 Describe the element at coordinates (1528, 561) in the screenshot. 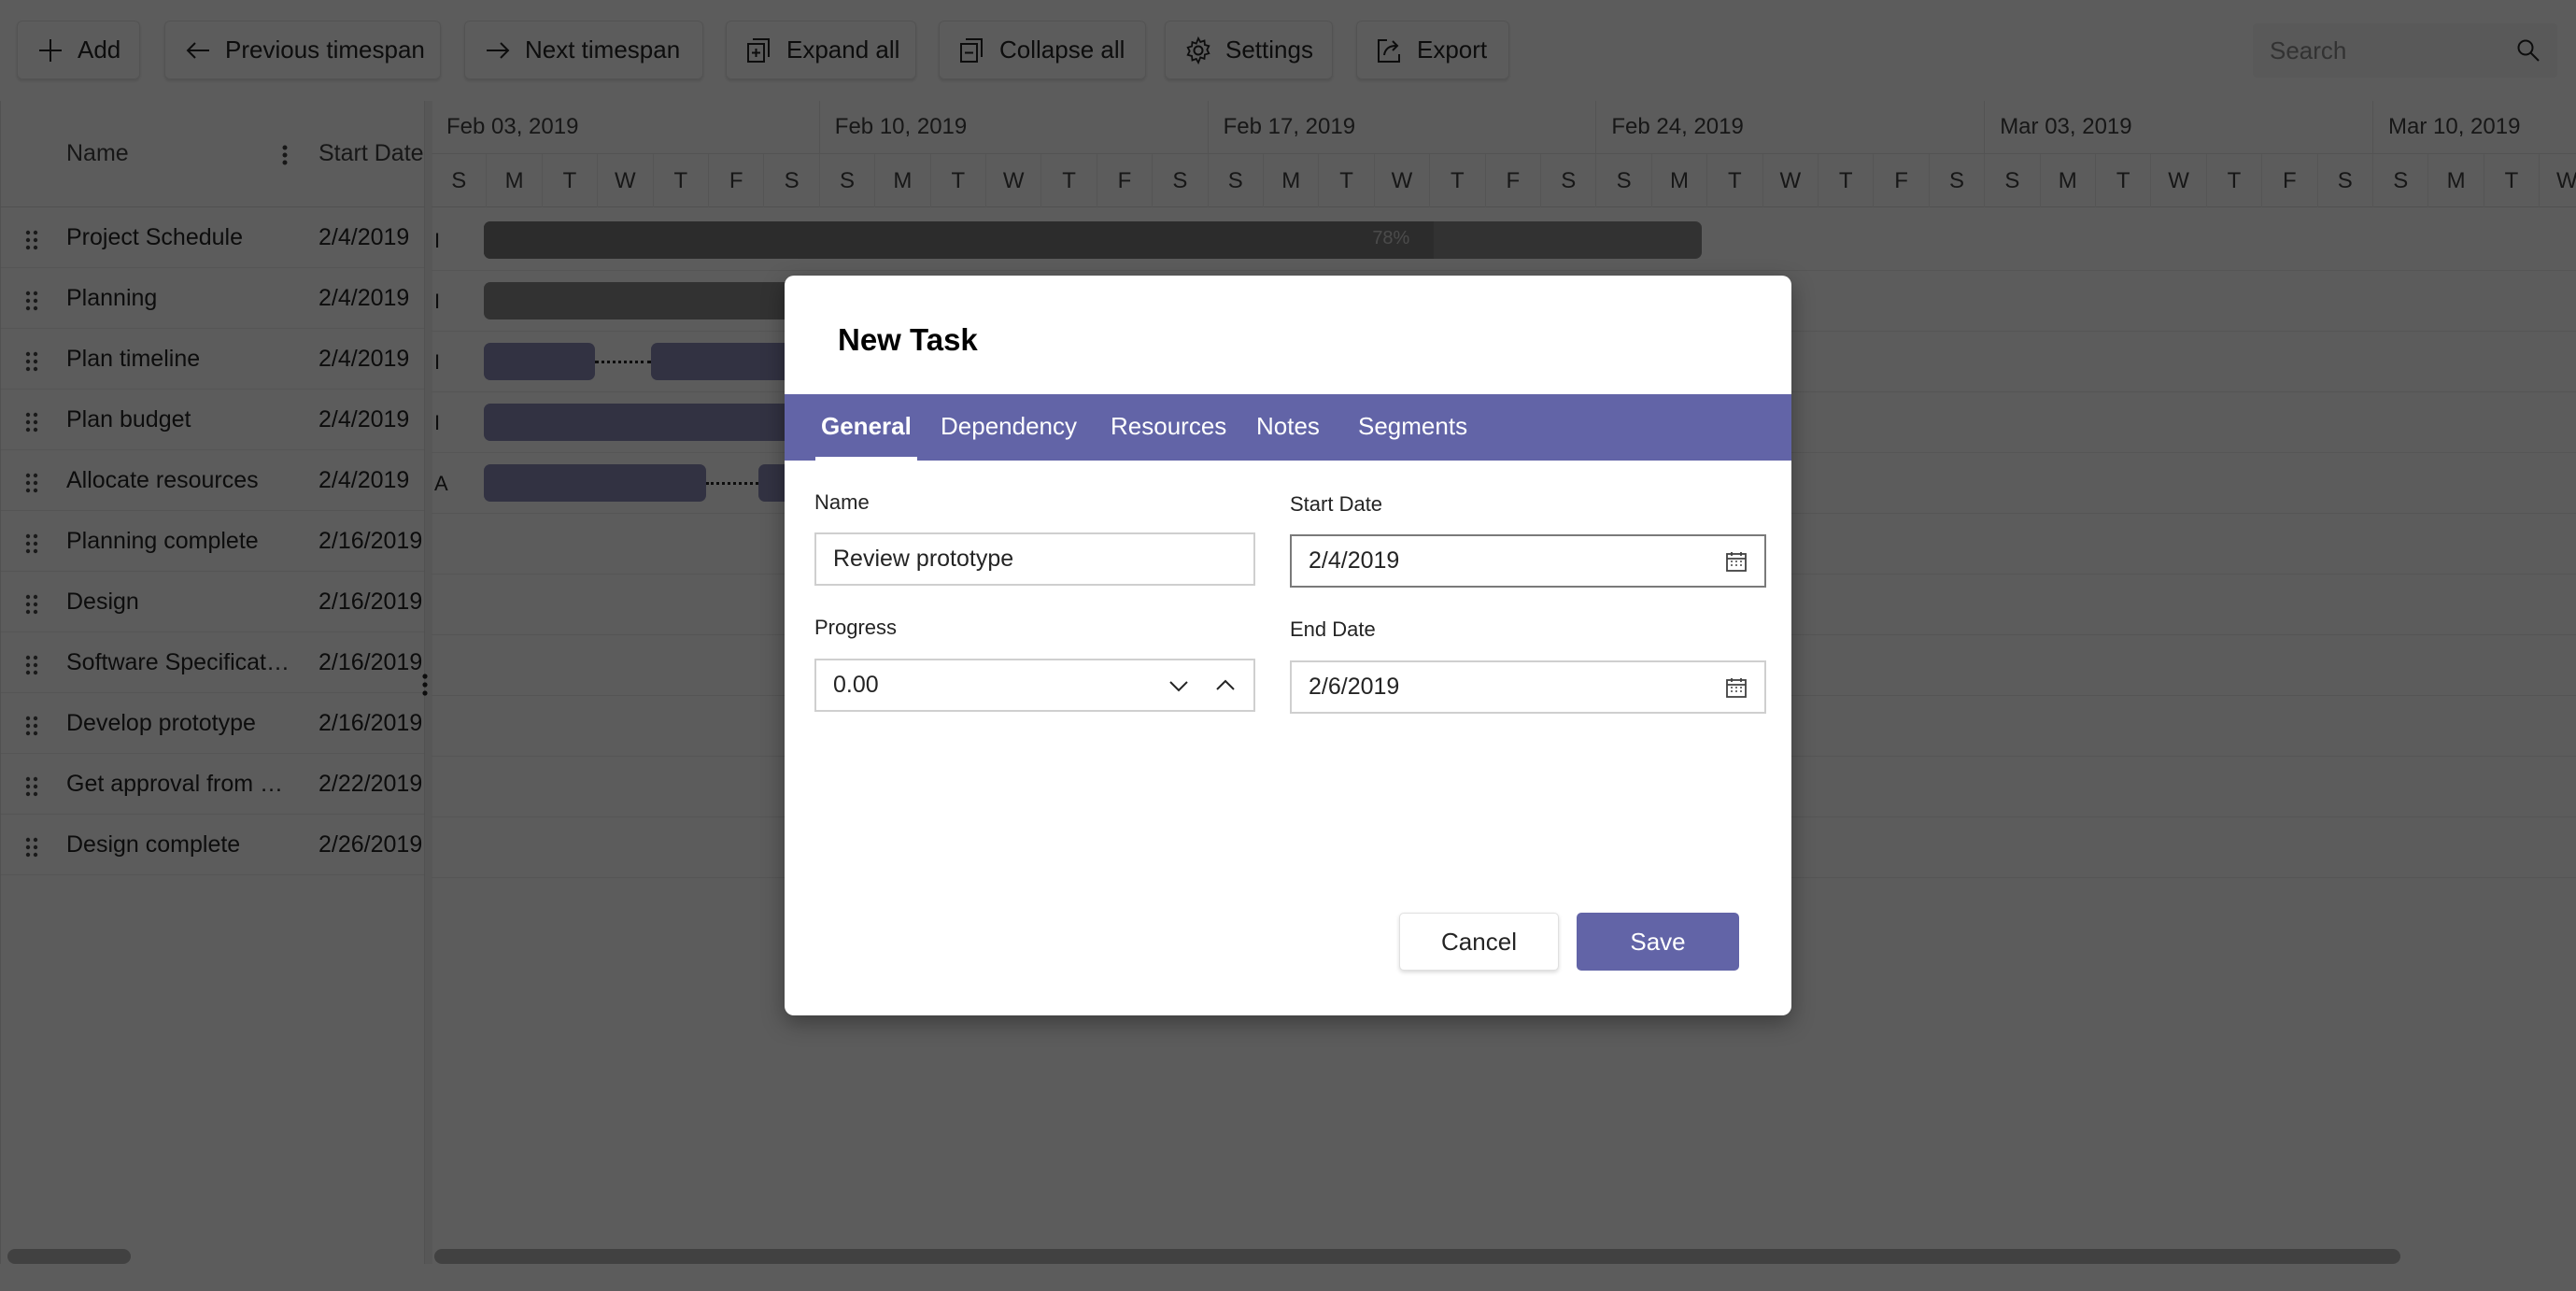

I see `start-date-input: 2/4/2019` at that location.